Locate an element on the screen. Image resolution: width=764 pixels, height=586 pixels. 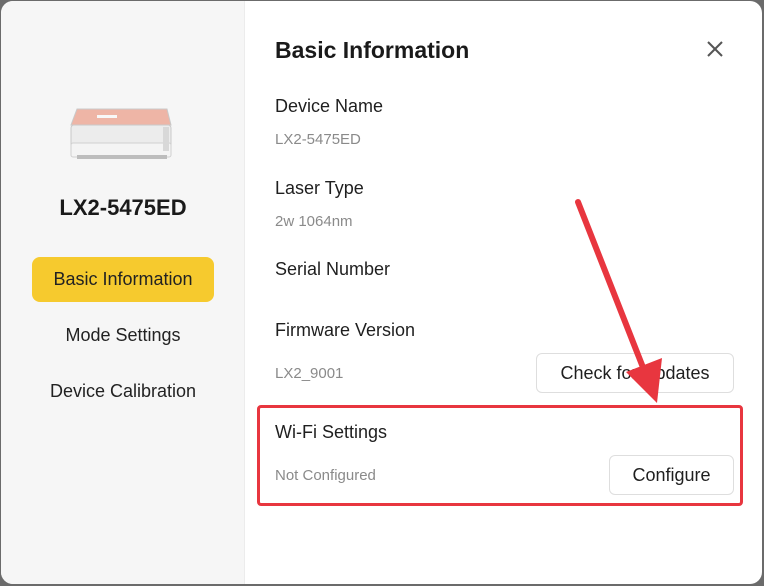
serial-number-label: Serial Number is located at coordinates (333, 269).